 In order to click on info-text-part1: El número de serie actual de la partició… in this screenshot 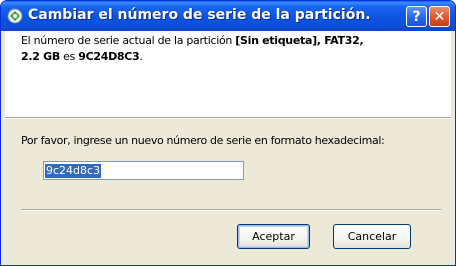, I will do `click(128, 40)`.